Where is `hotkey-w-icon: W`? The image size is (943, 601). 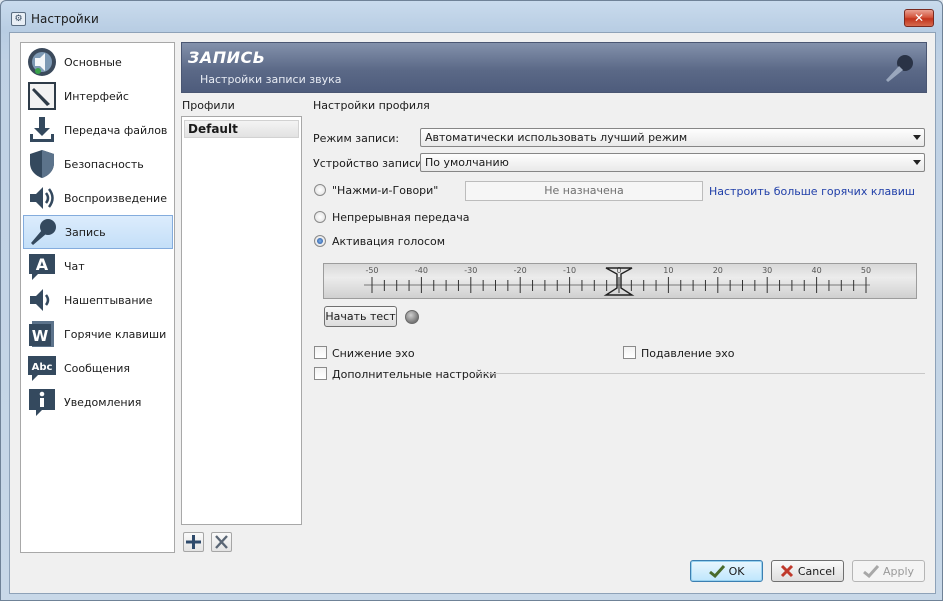 hotkey-w-icon: W is located at coordinates (42, 334).